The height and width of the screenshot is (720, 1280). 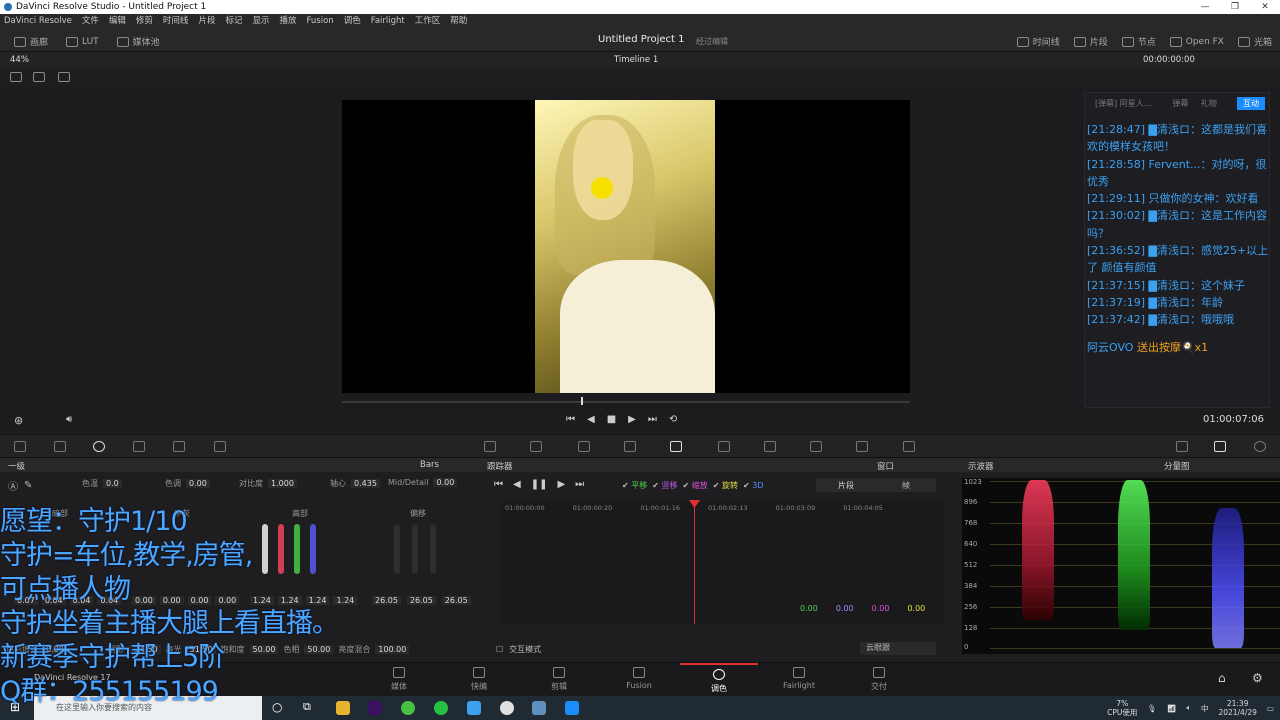 What do you see at coordinates (20, 446) in the screenshot?
I see `camera-raw-icon` at bounding box center [20, 446].